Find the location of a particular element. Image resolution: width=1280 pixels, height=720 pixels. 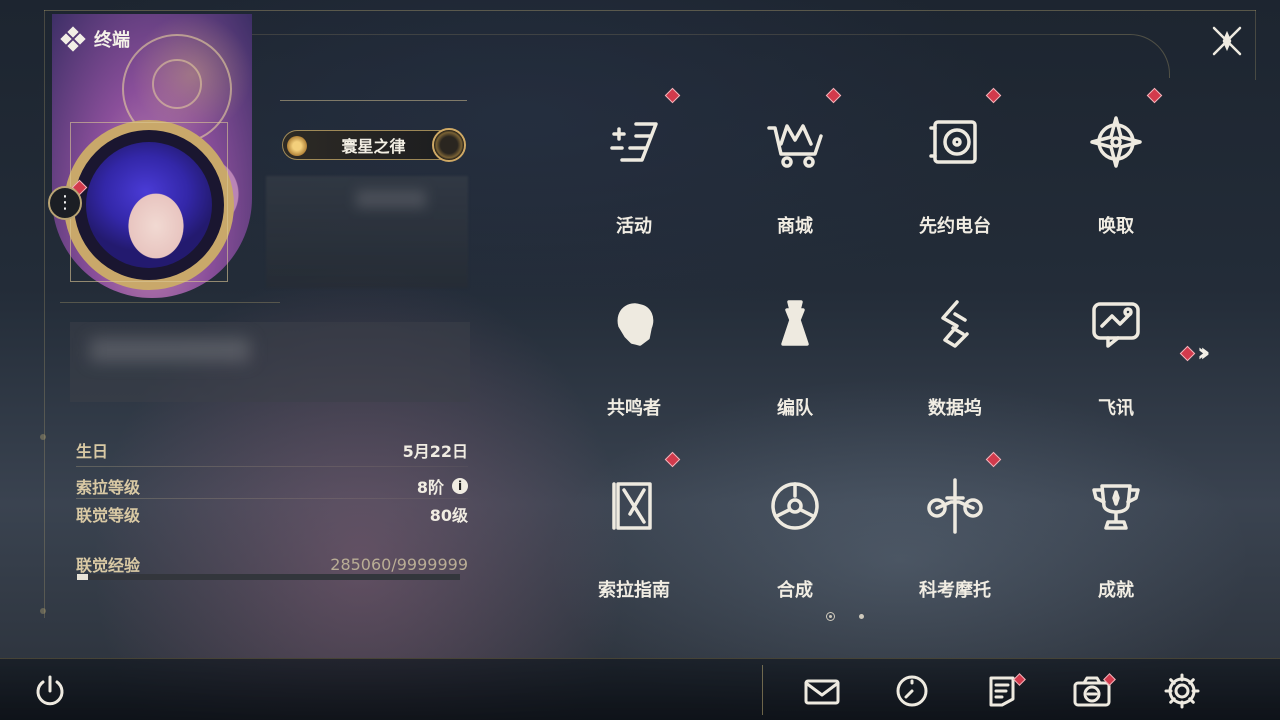

menu-item-shop: 商城 is located at coordinates (795, 171).